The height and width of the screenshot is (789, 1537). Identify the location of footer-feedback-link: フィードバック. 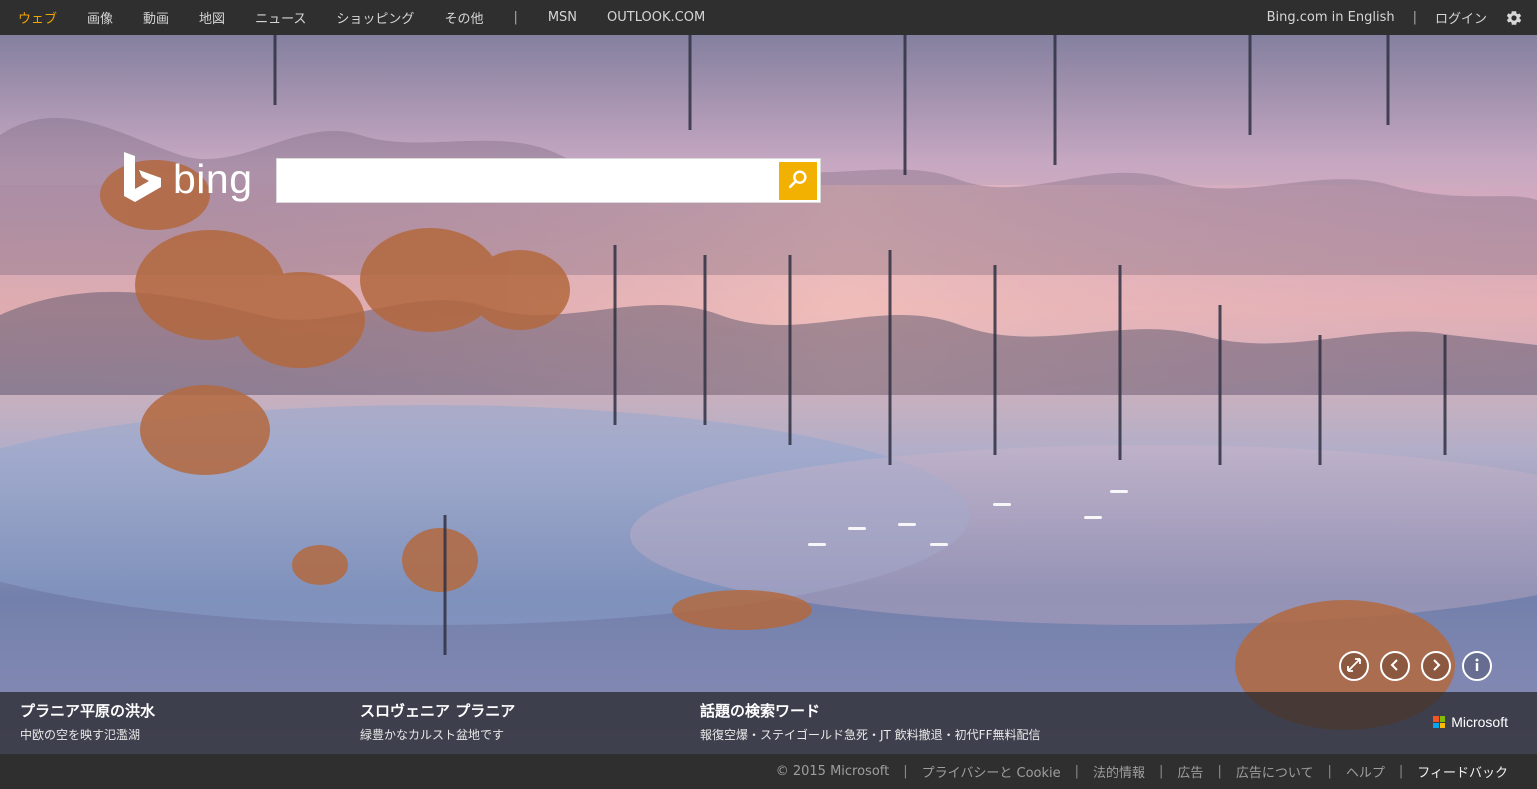
(1462, 771).